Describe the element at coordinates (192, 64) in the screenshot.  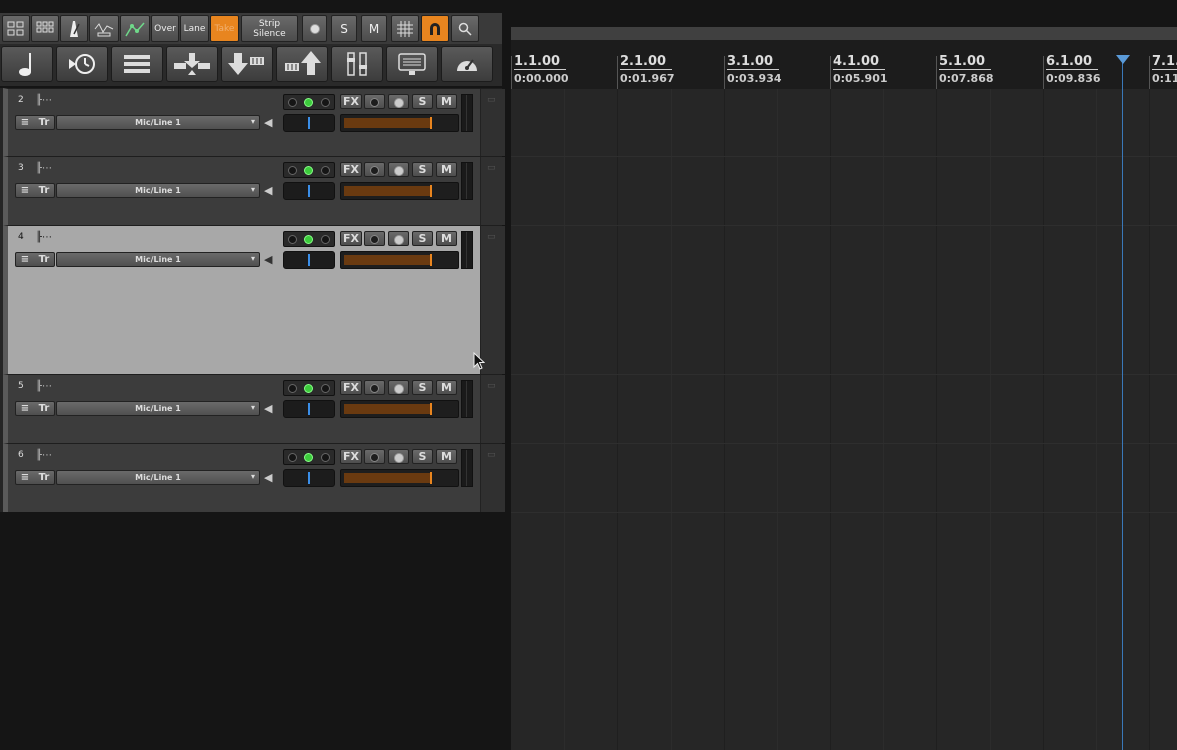
I see `insert-track-icon` at that location.